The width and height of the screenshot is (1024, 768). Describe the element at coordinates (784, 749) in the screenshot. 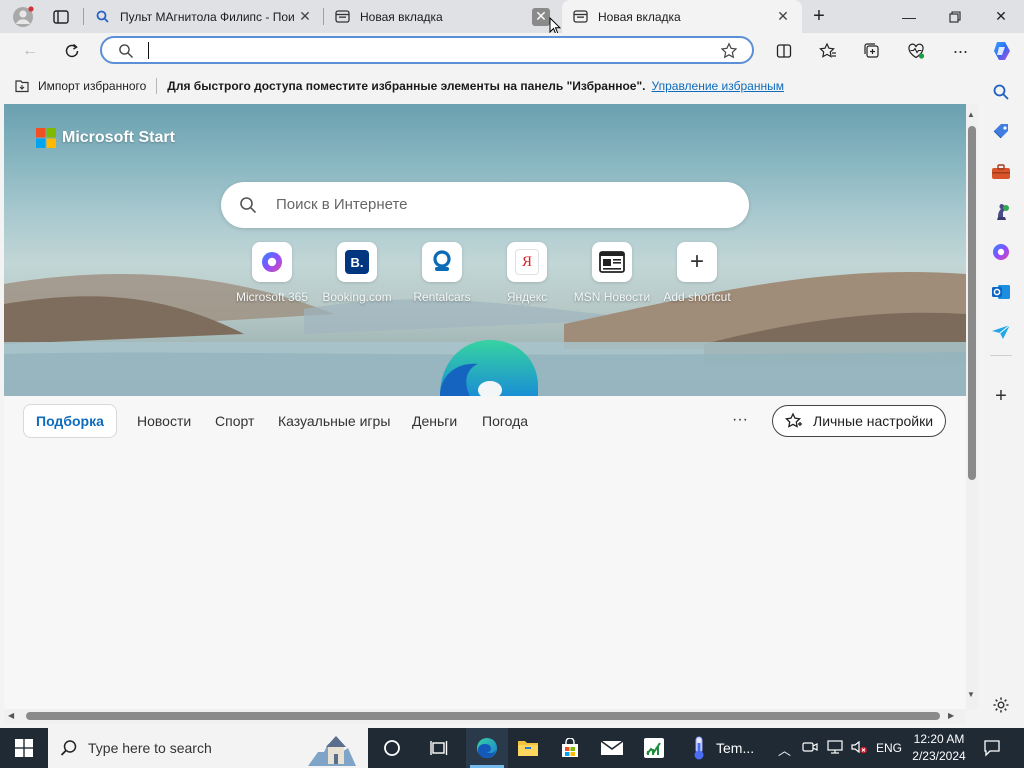

I see `show-hidden-icons-button: ︿` at that location.